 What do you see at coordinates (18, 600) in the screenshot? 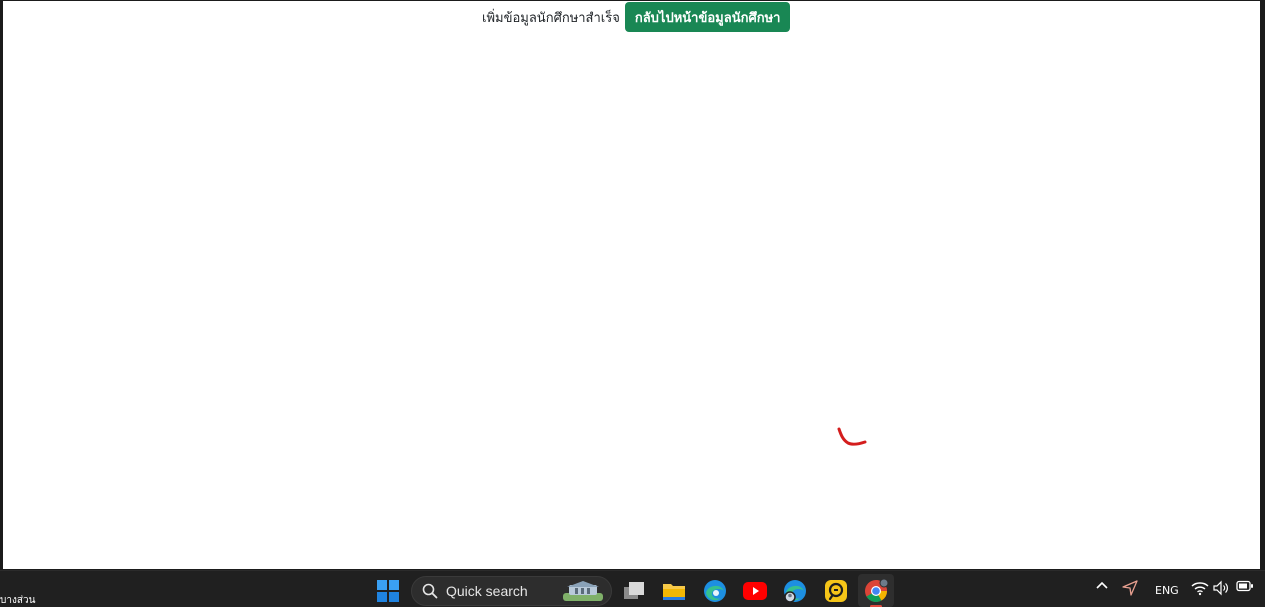
I see `taskbar-corner-label: บางส่วน` at bounding box center [18, 600].